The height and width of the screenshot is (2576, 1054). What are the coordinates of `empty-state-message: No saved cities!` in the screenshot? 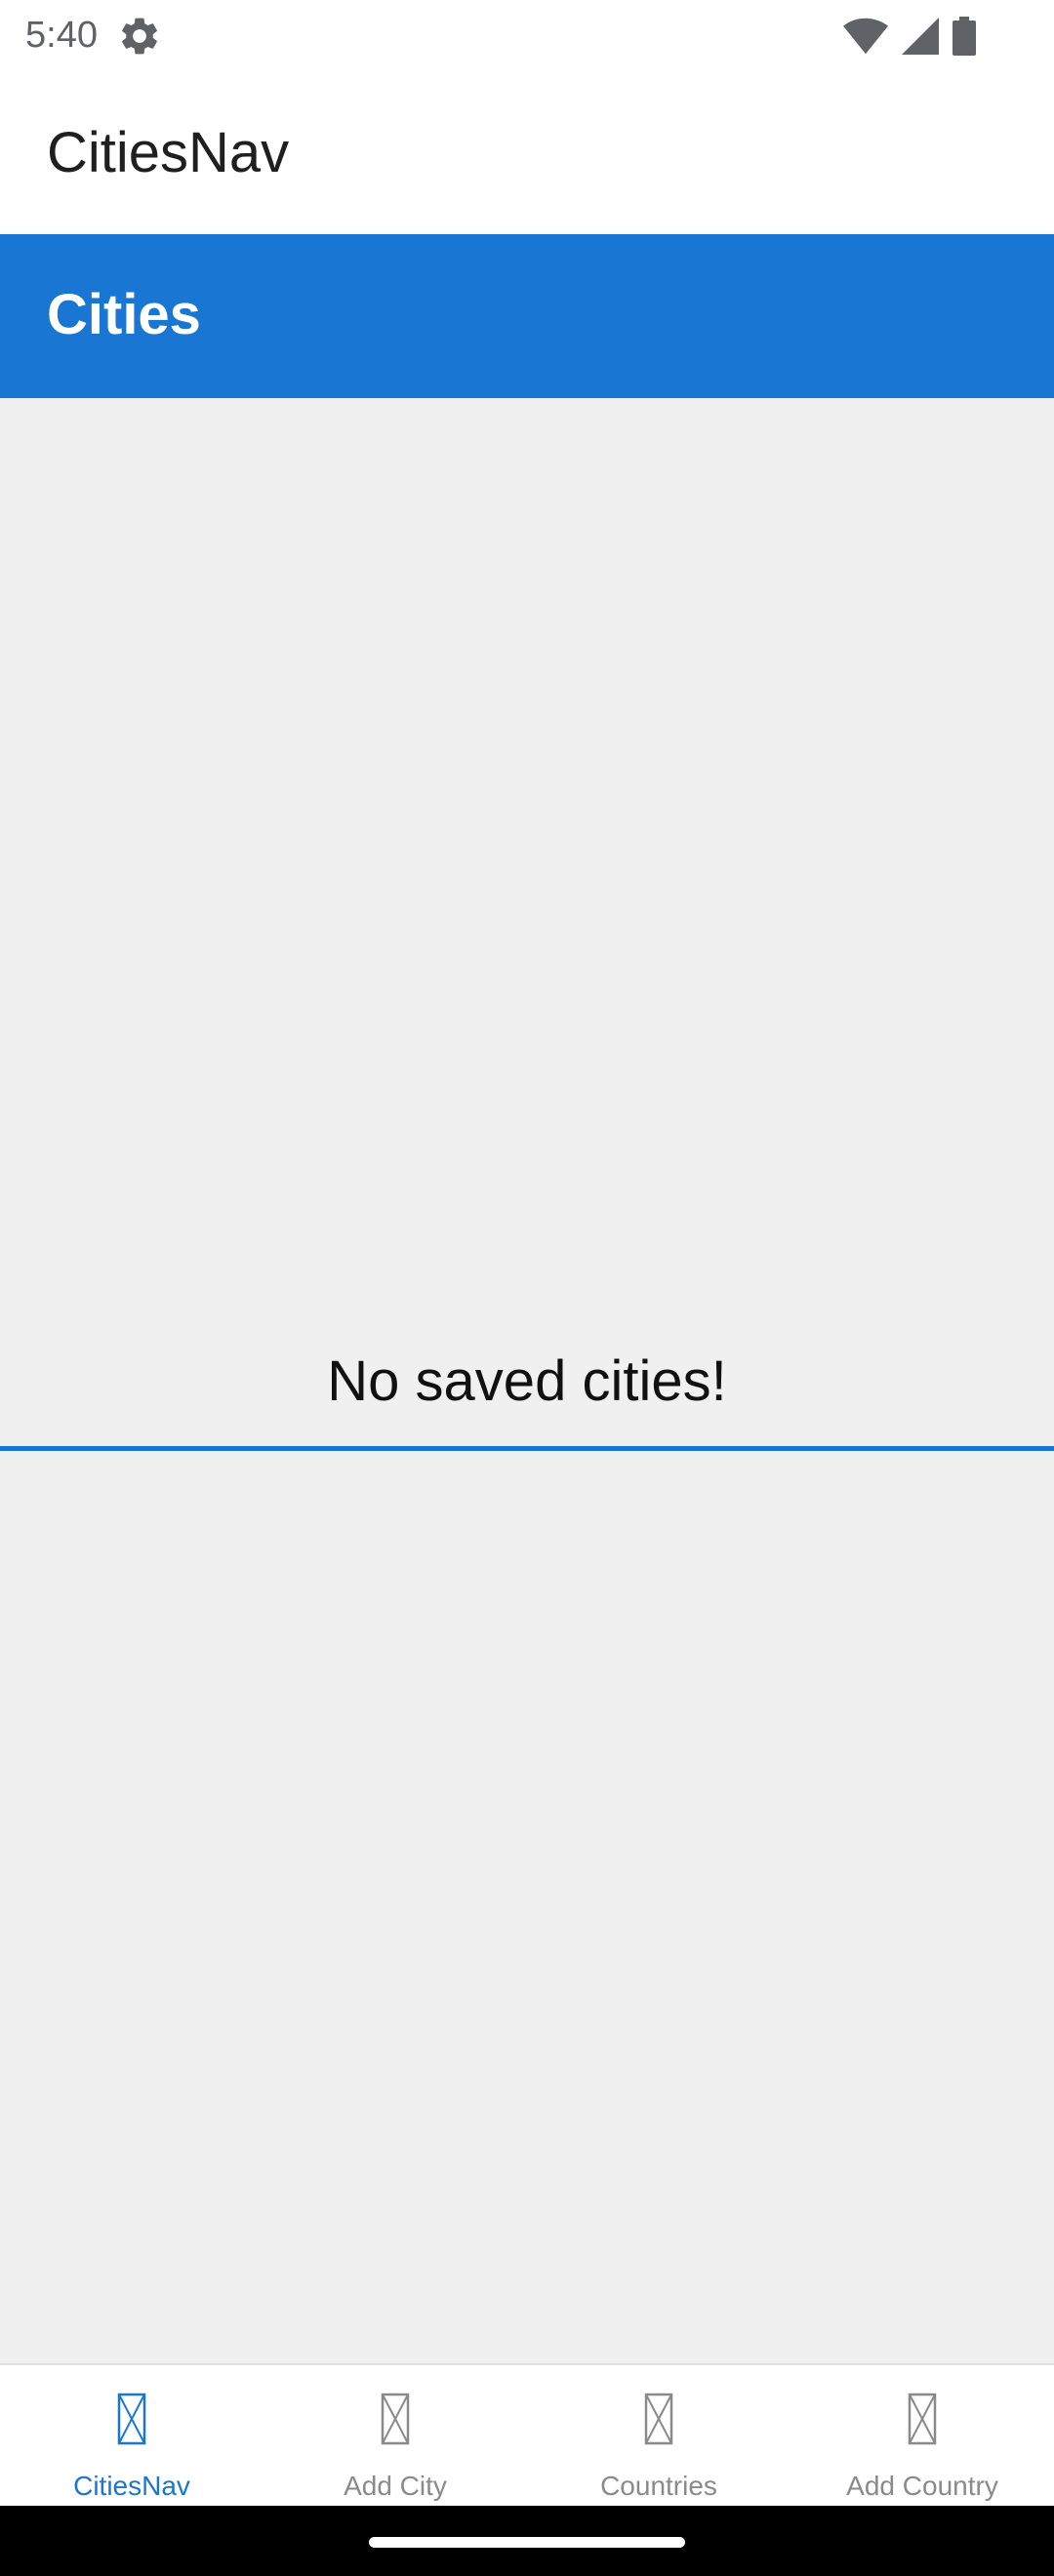 It's located at (527, 1381).